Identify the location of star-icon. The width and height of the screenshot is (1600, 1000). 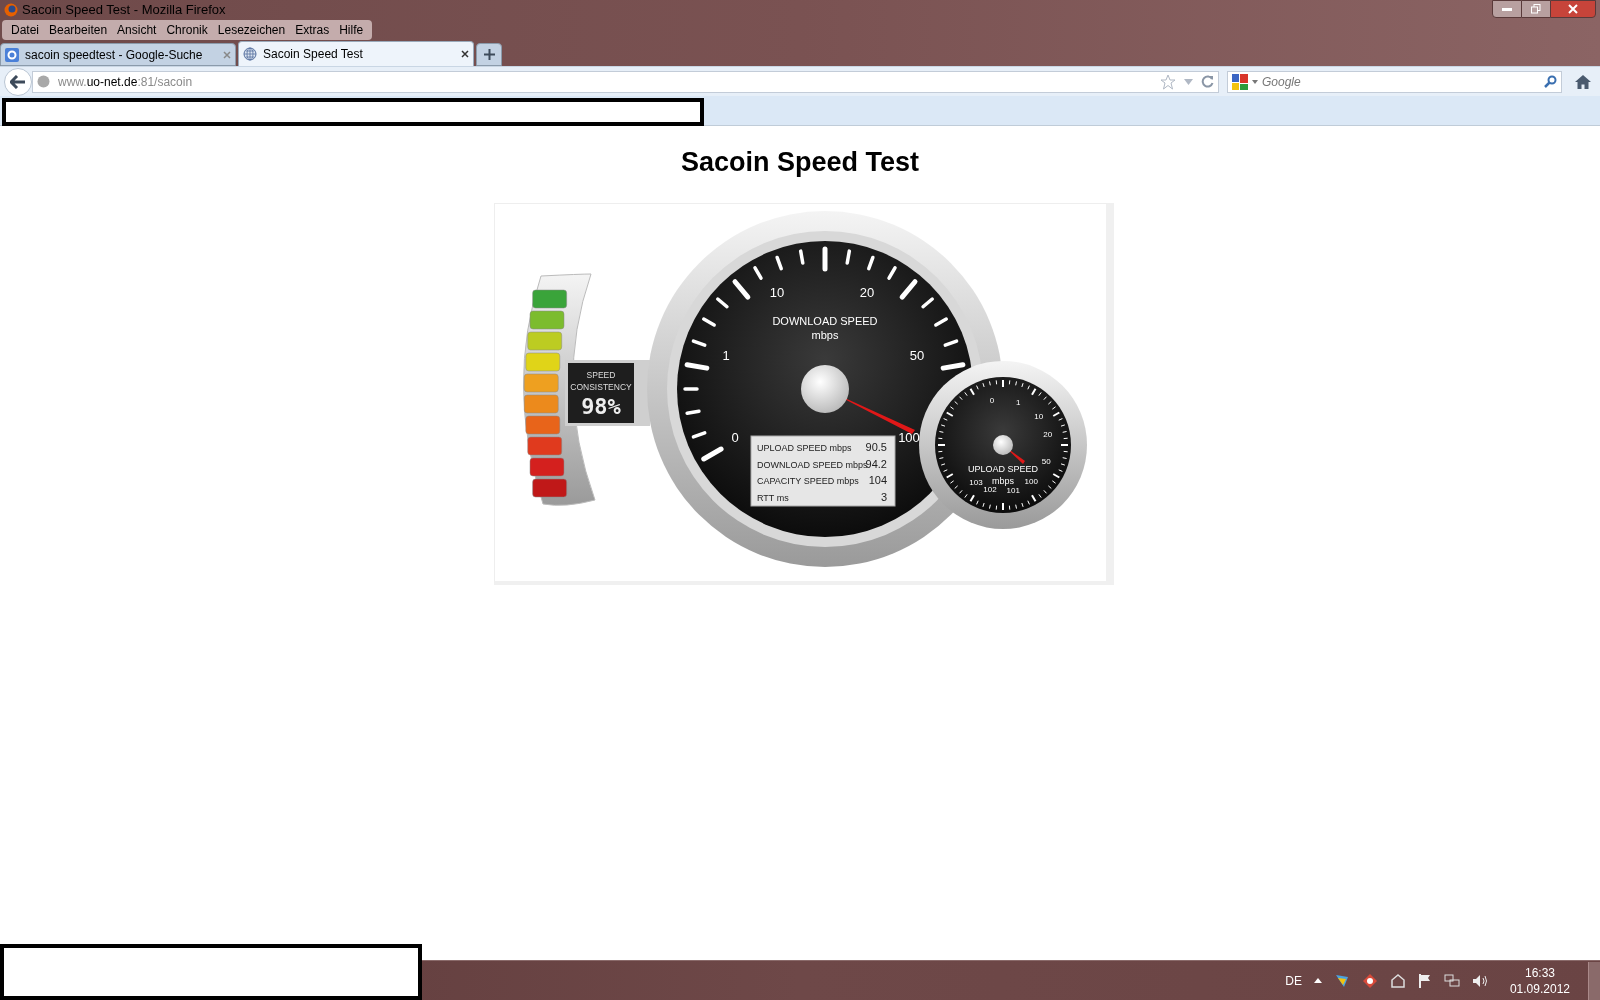
(1168, 81).